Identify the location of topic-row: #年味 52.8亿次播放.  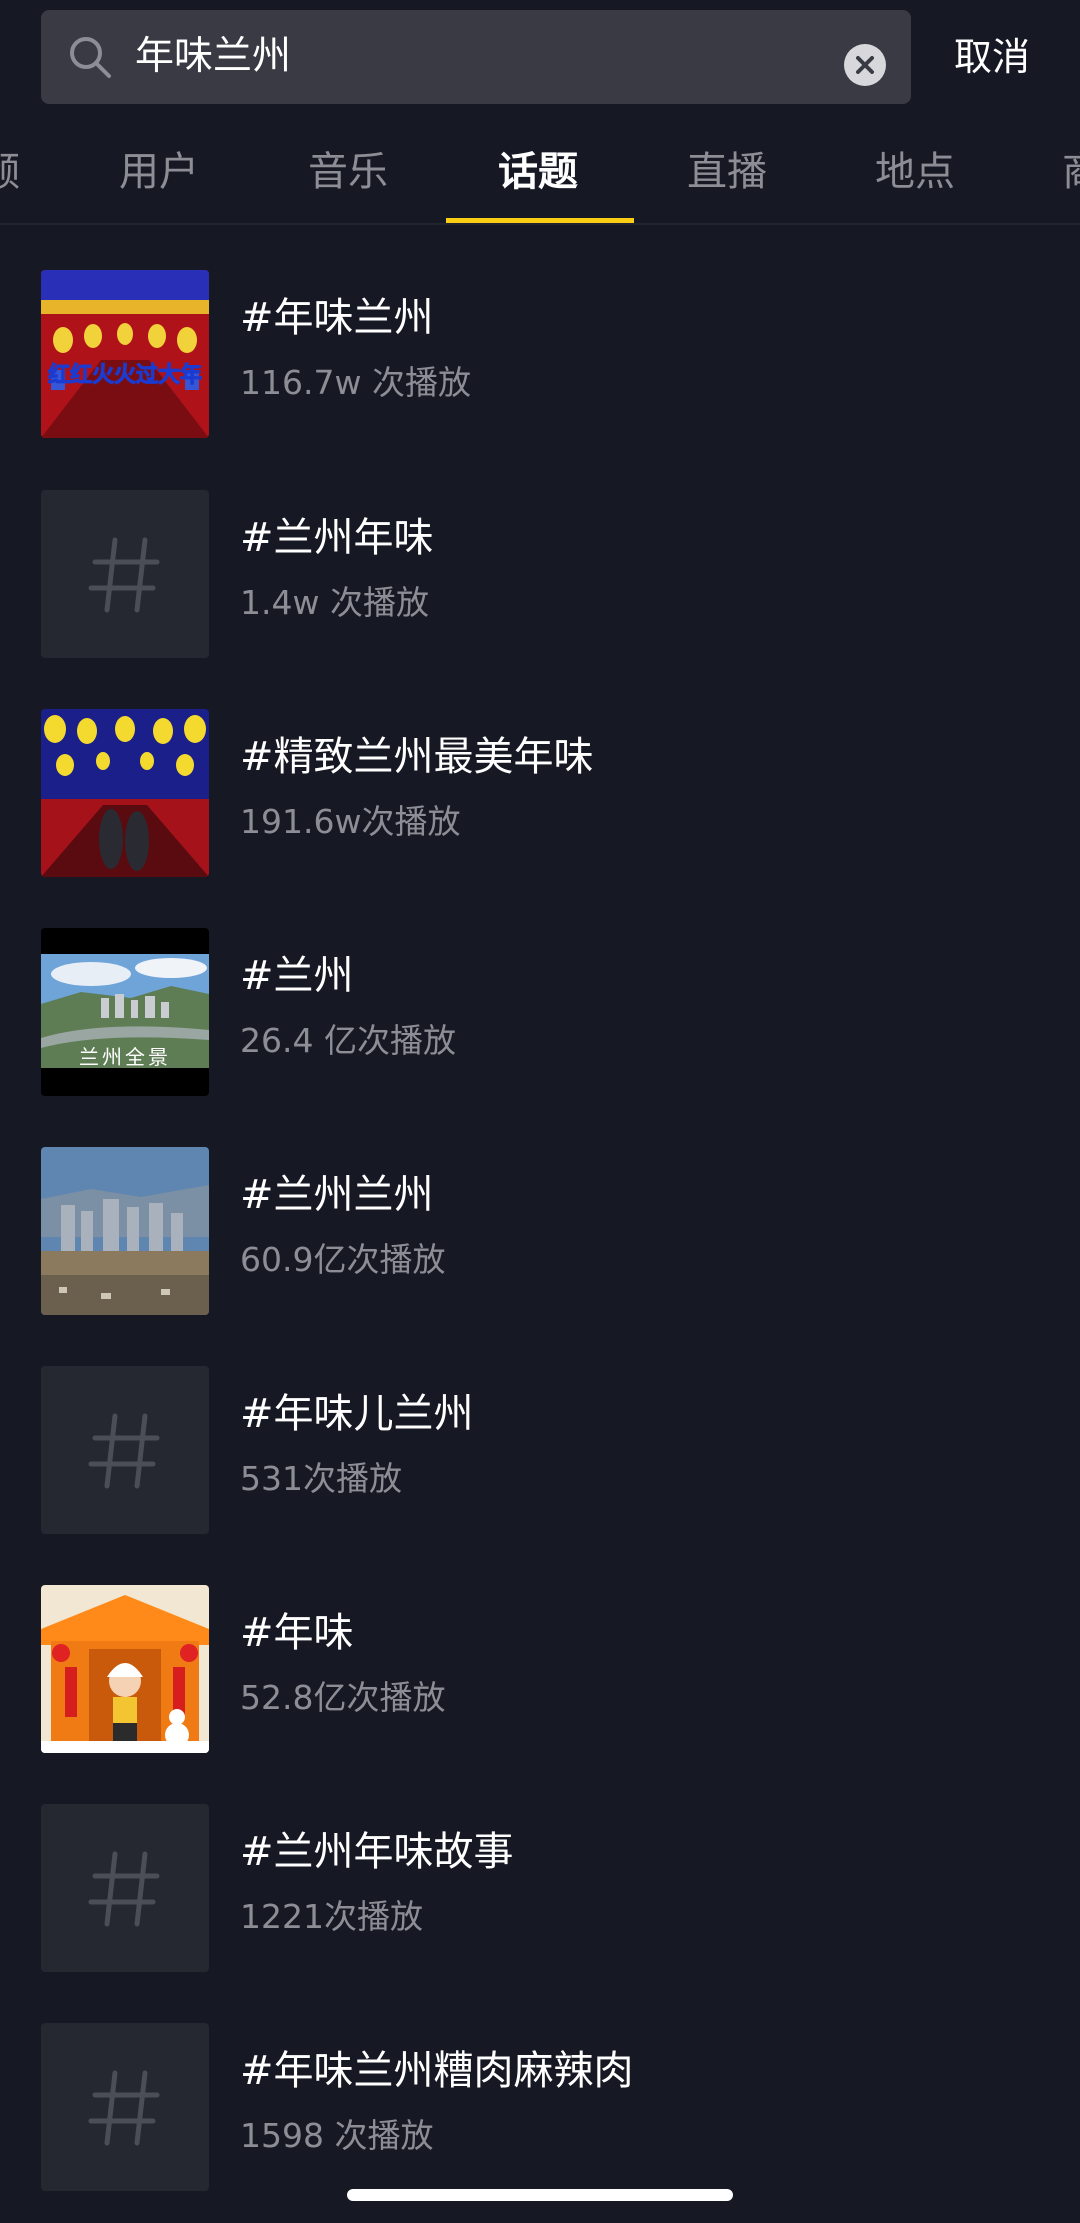
(540, 1669).